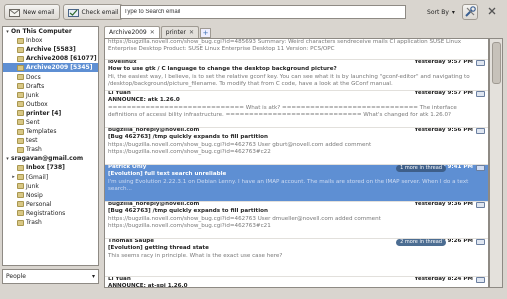 The height and width of the screenshot is (299, 507). What do you see at coordinates (496, 63) in the screenshot?
I see `scrollbar-thumb` at bounding box center [496, 63].